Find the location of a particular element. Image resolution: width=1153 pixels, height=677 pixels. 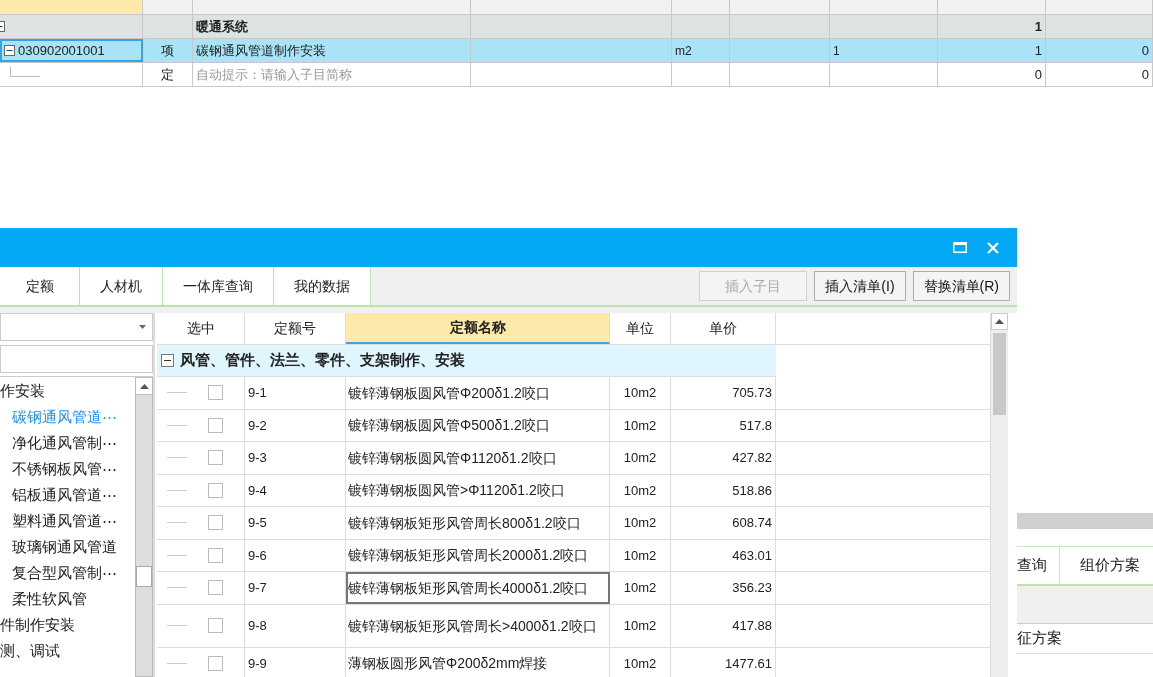

table-cell-text: 自动提示：请输入子目简称 is located at coordinates (274, 74).